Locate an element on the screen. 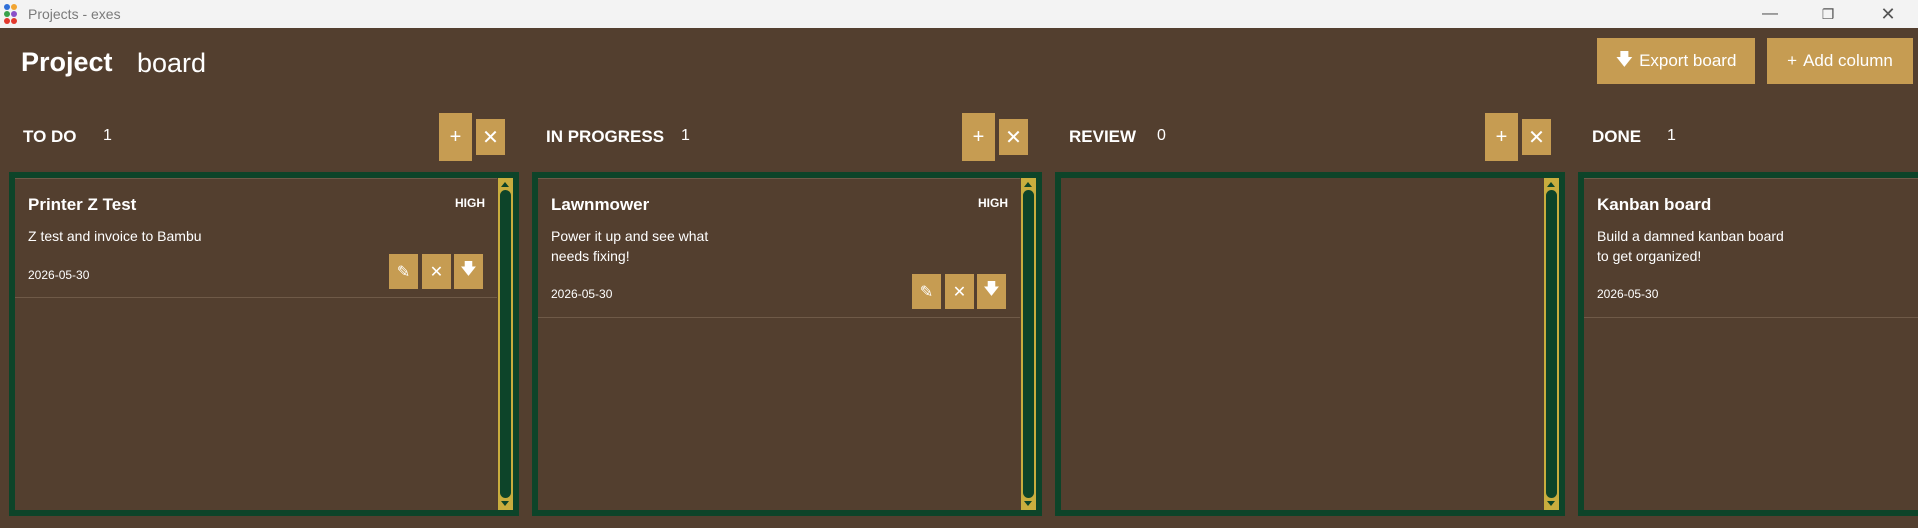  card-description: Power it up and see what needs fixing! is located at coordinates (630, 246).